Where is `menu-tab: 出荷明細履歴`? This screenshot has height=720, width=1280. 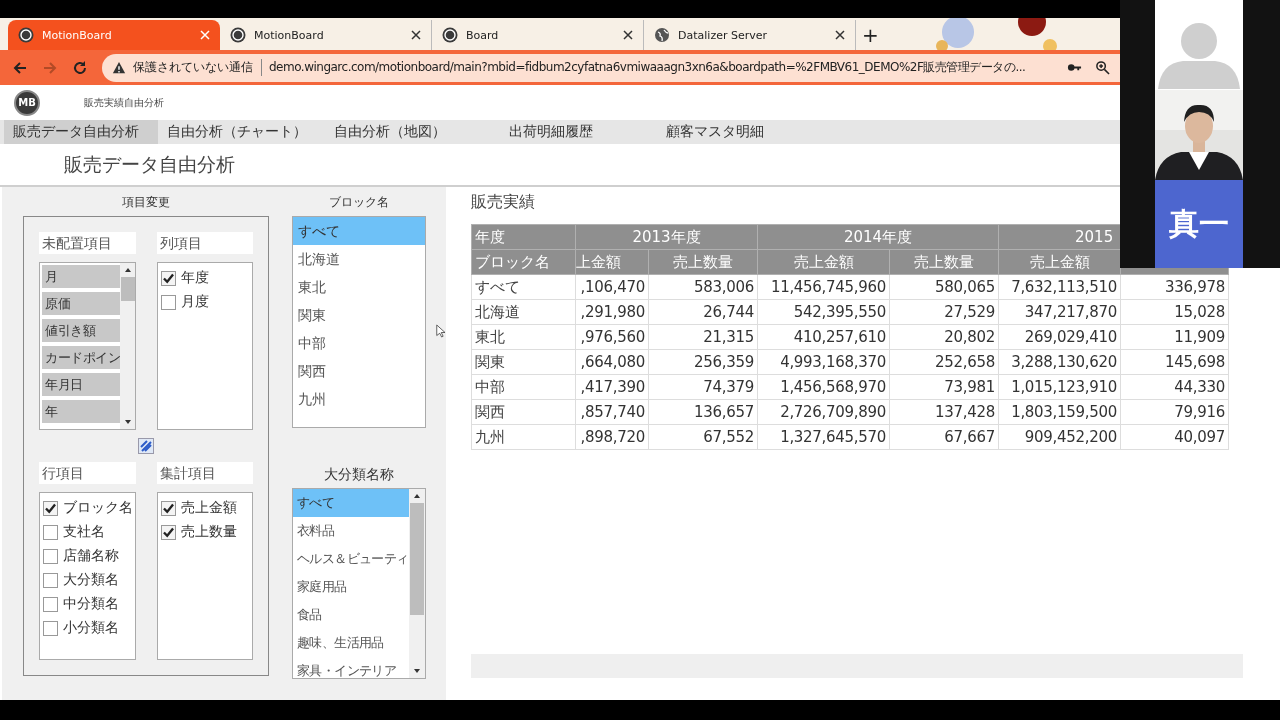 menu-tab: 出荷明細履歴 is located at coordinates (578, 132).